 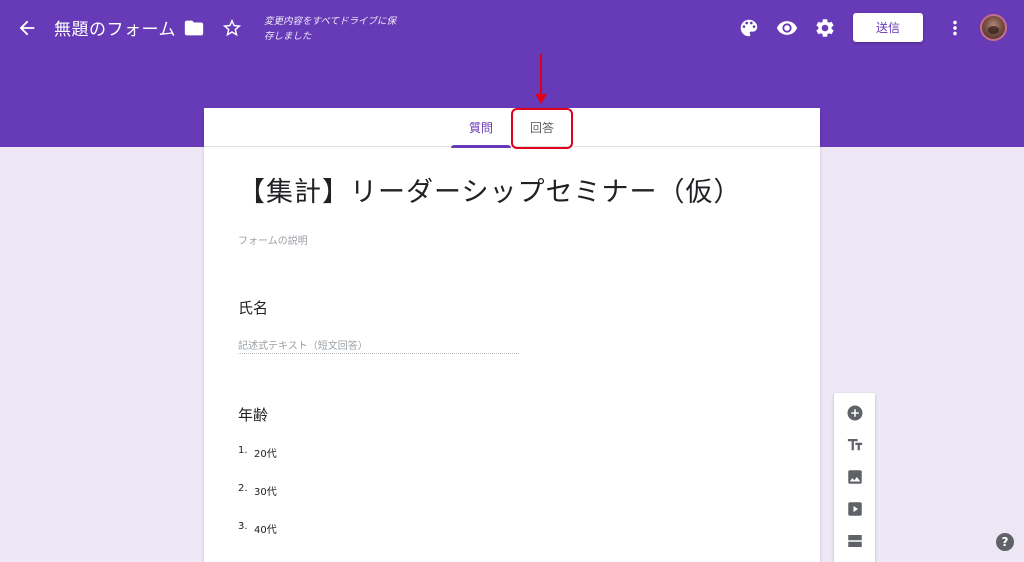 I want to click on annotation-arrow, so click(x=541, y=75).